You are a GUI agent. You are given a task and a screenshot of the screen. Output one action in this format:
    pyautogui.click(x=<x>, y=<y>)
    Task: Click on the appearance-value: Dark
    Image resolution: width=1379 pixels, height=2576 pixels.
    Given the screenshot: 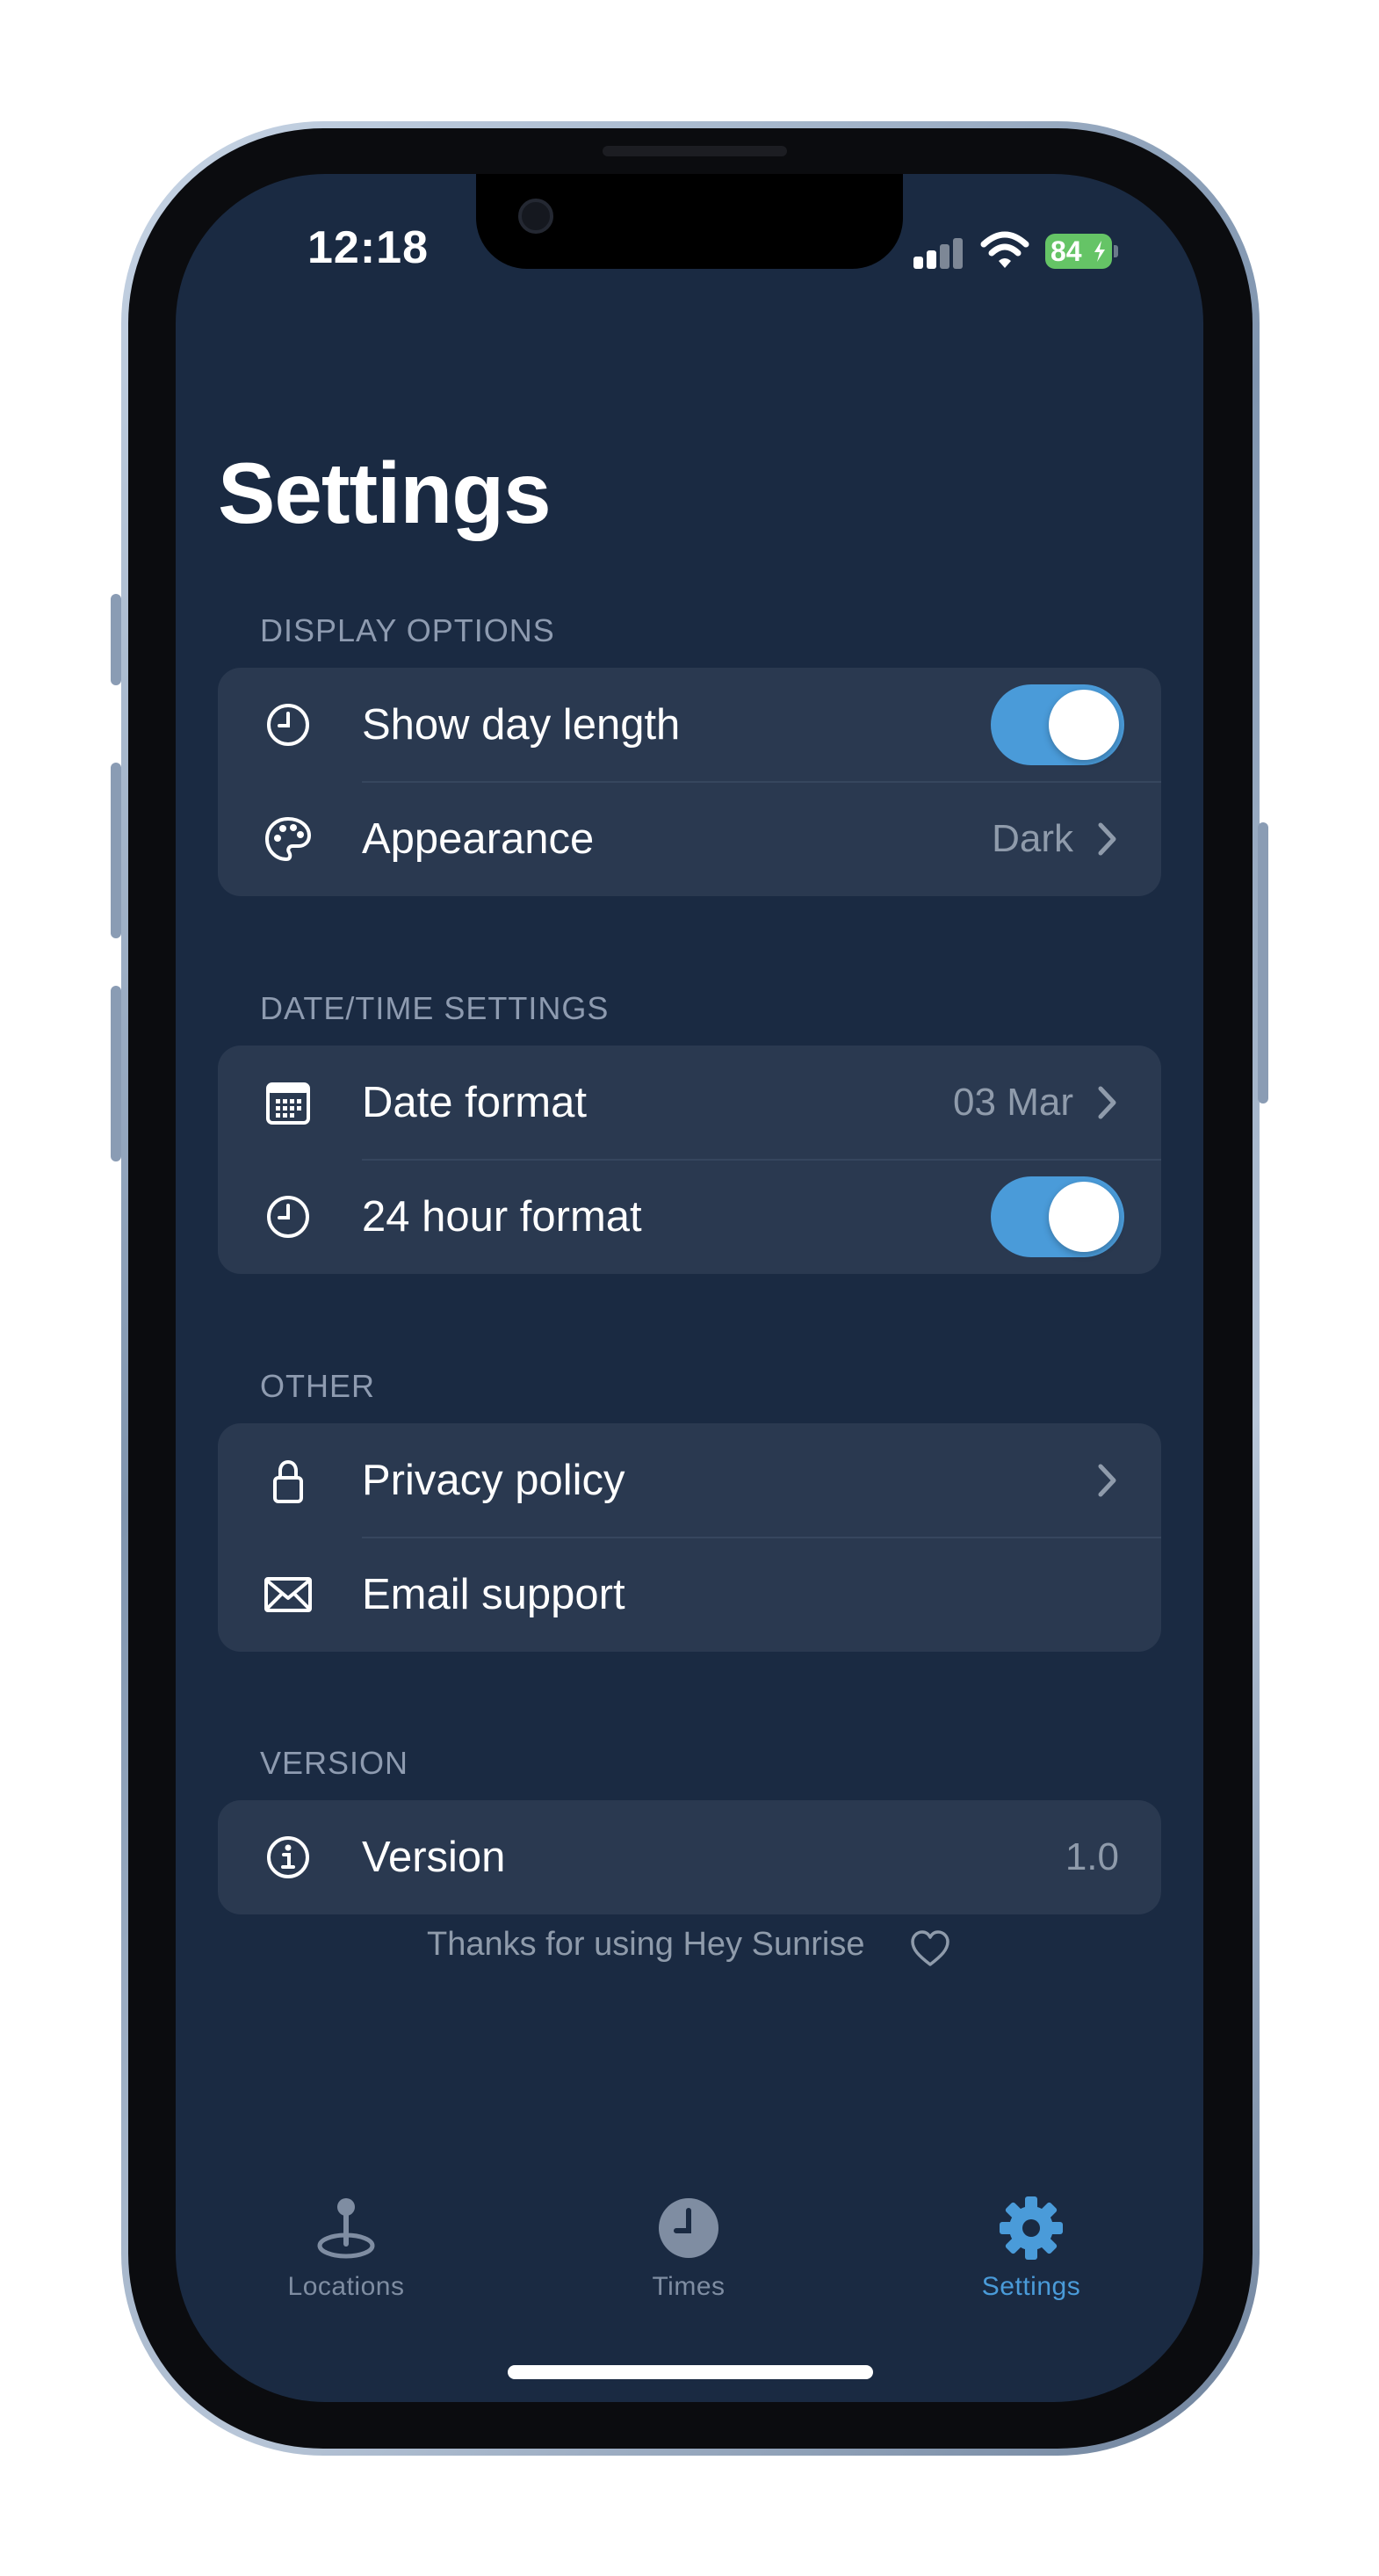 What is the action you would take?
    pyautogui.click(x=1032, y=838)
    